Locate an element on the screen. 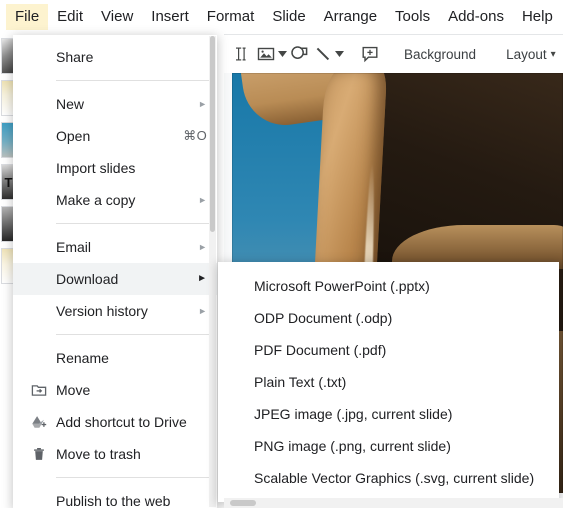  line-icon is located at coordinates (323, 54).